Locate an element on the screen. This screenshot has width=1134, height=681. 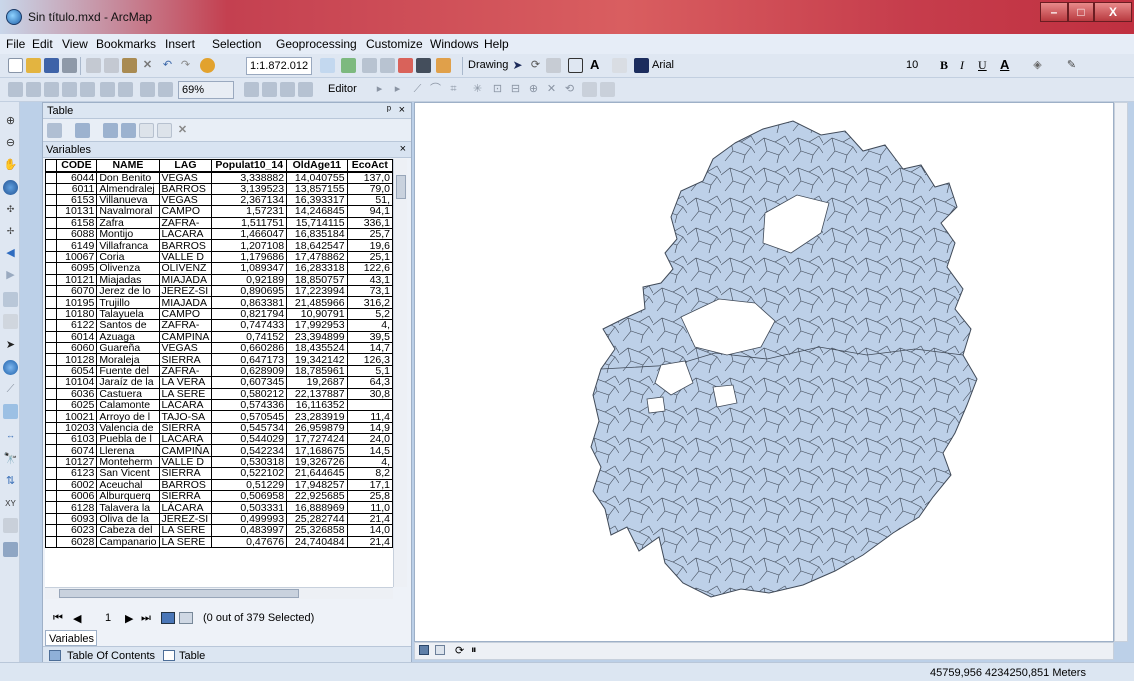
copy-icon is located at coordinates (111, 65).